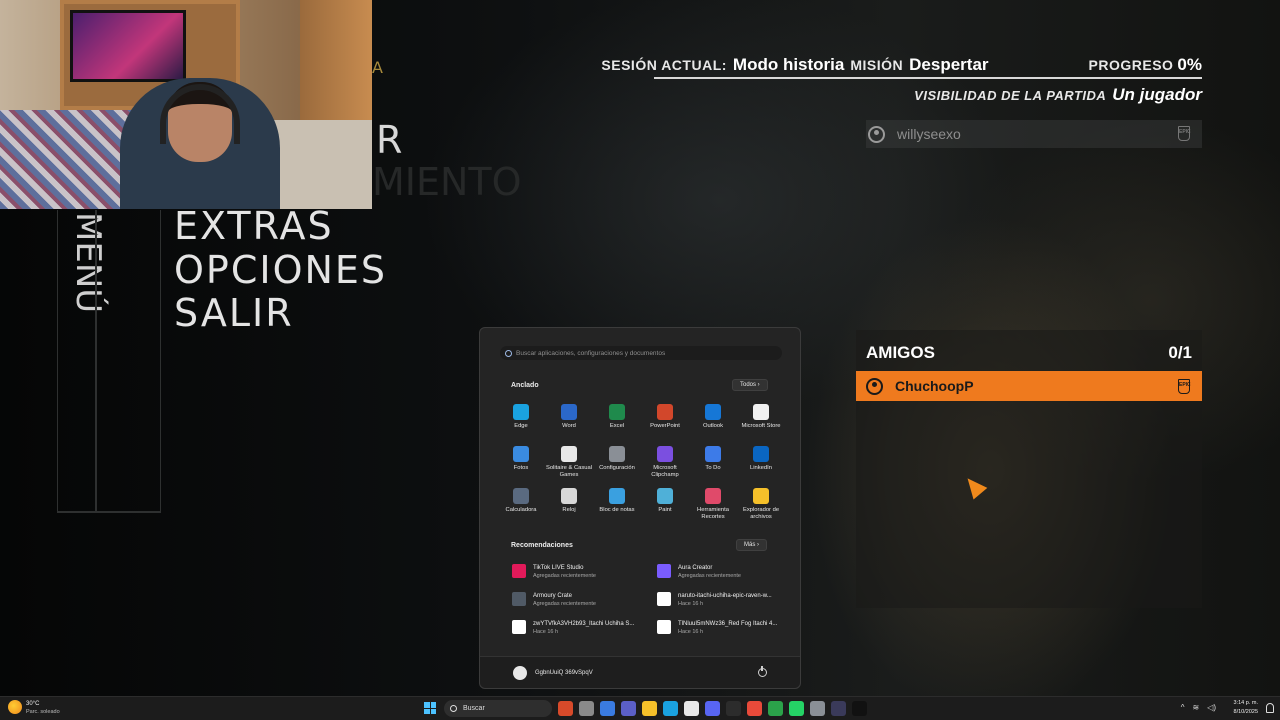  What do you see at coordinates (628, 708) in the screenshot?
I see `teams-icon` at bounding box center [628, 708].